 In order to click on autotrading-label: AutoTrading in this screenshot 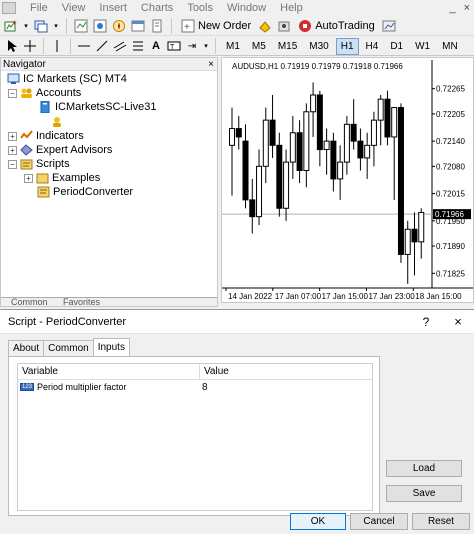, I will do `click(345, 25)`.